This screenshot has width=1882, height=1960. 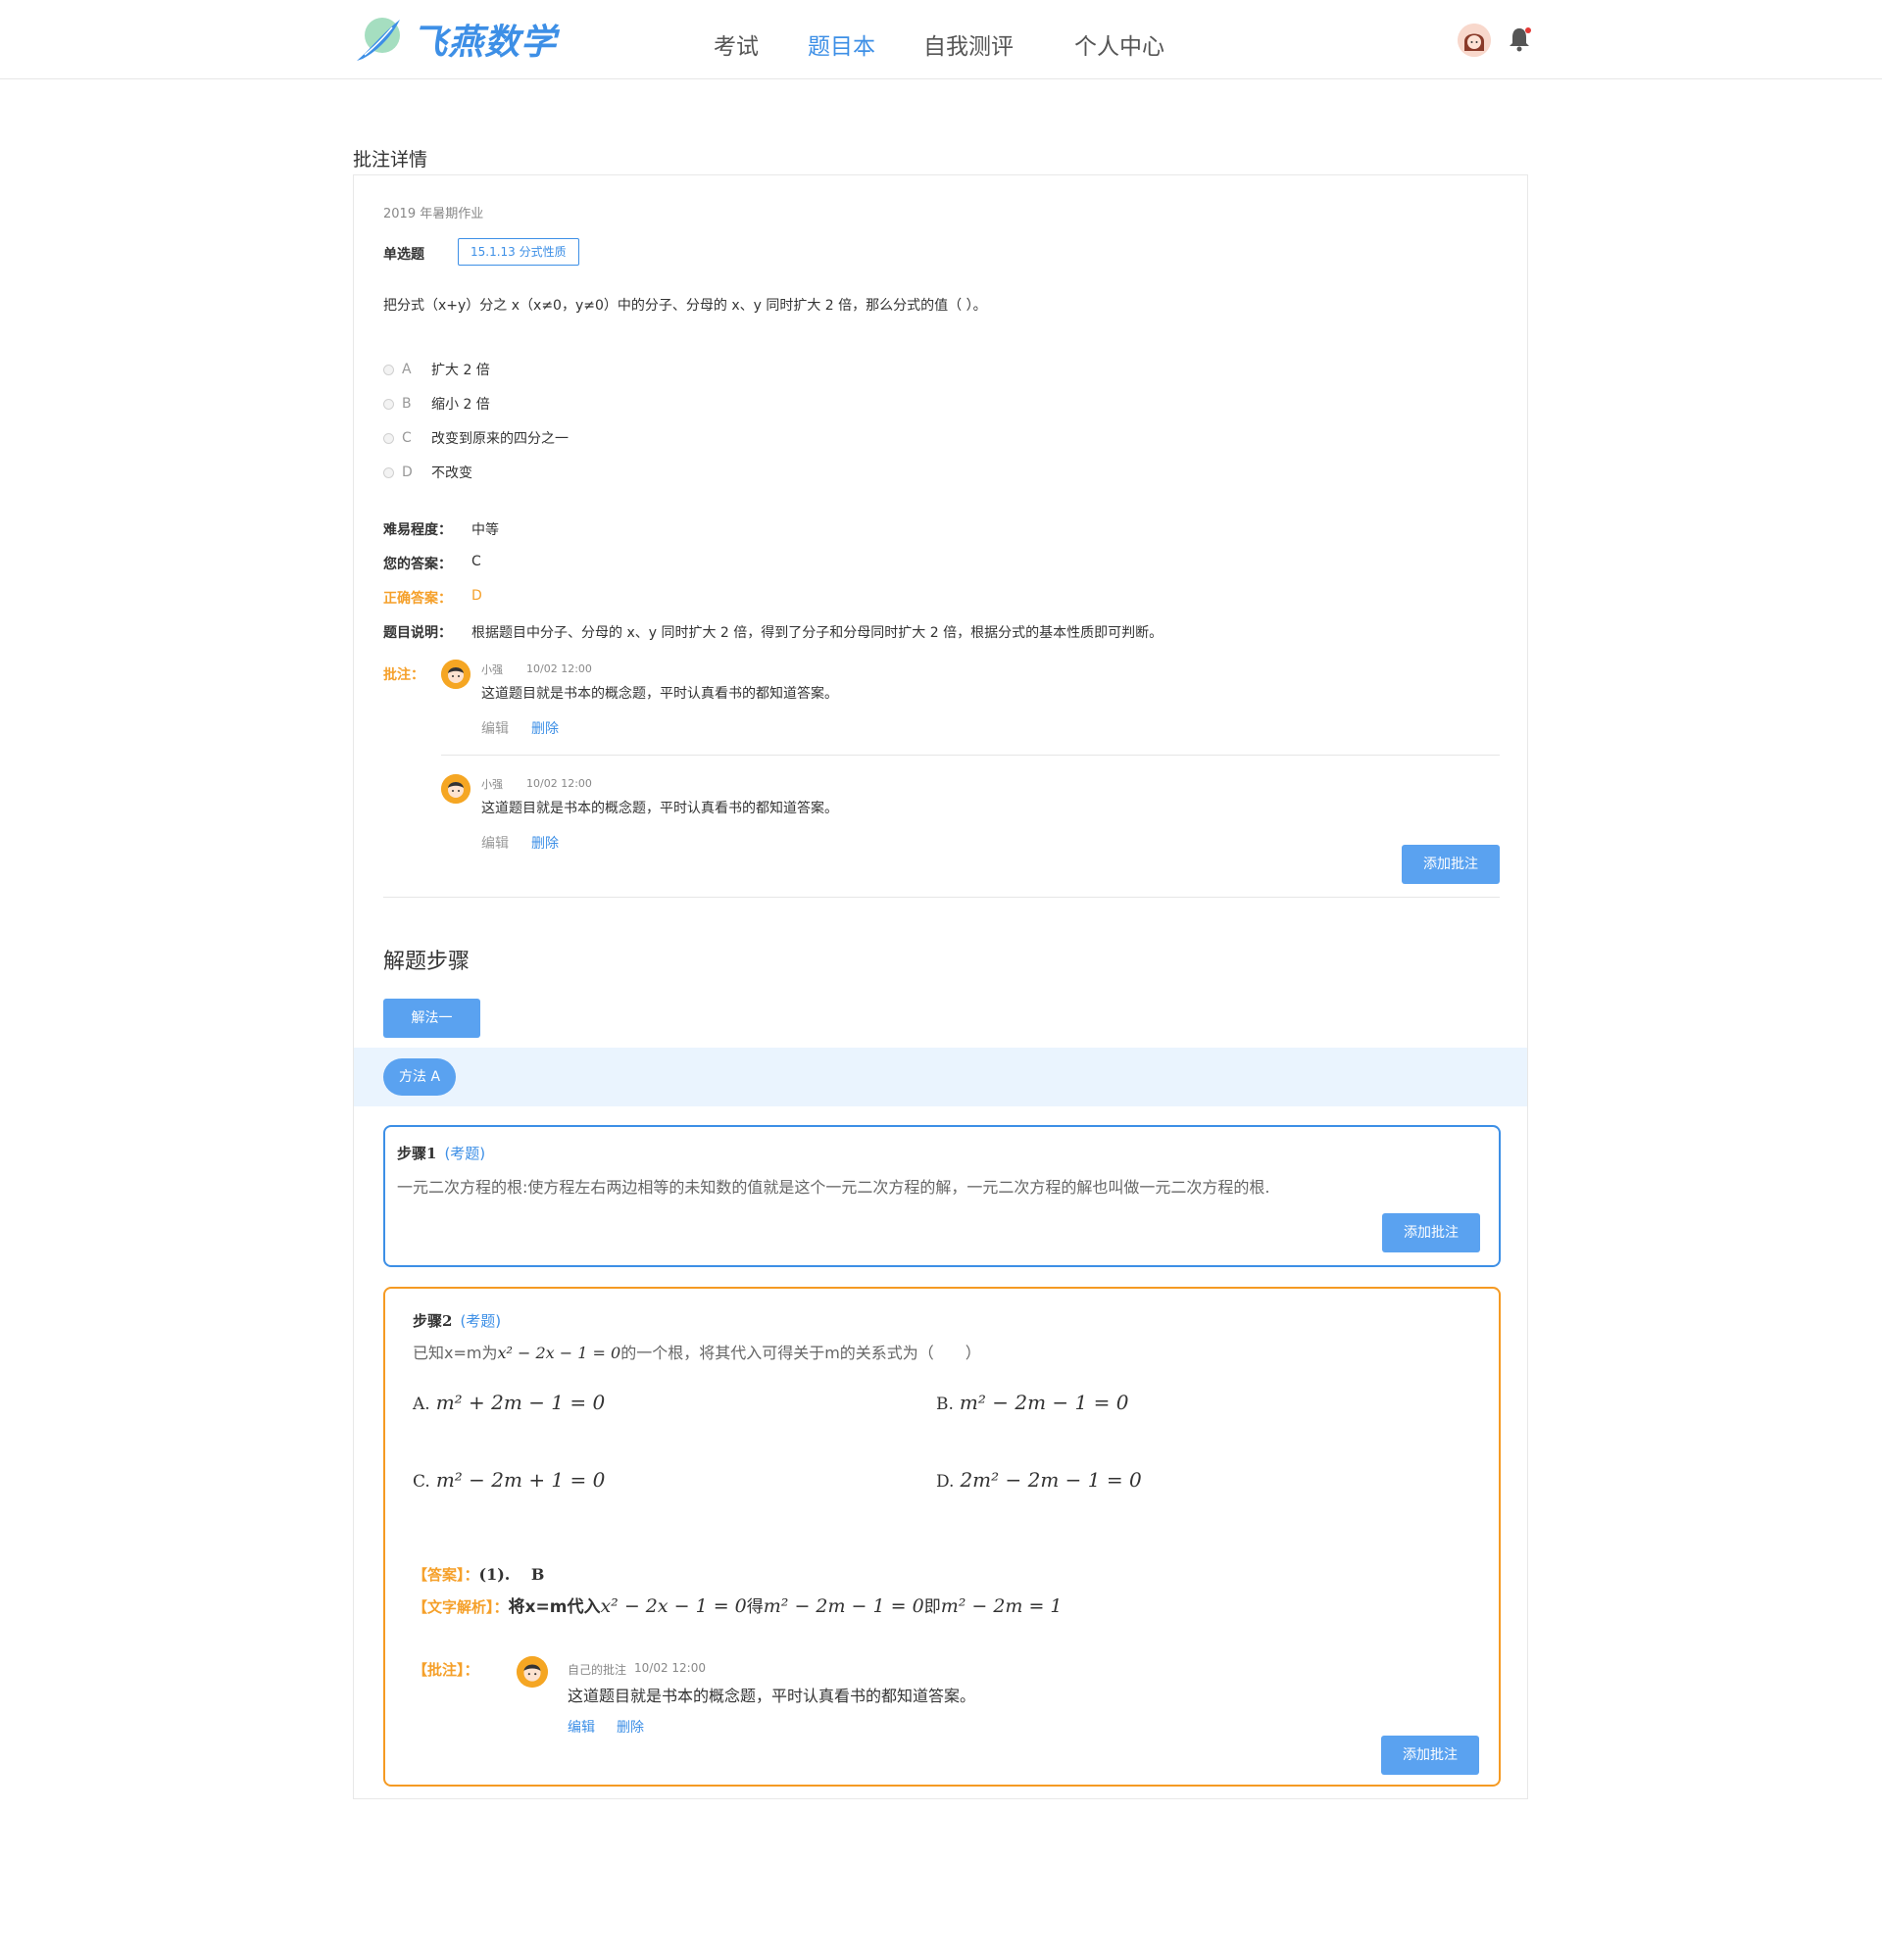 What do you see at coordinates (452, 473) in the screenshot?
I see `option-text: 不改变` at bounding box center [452, 473].